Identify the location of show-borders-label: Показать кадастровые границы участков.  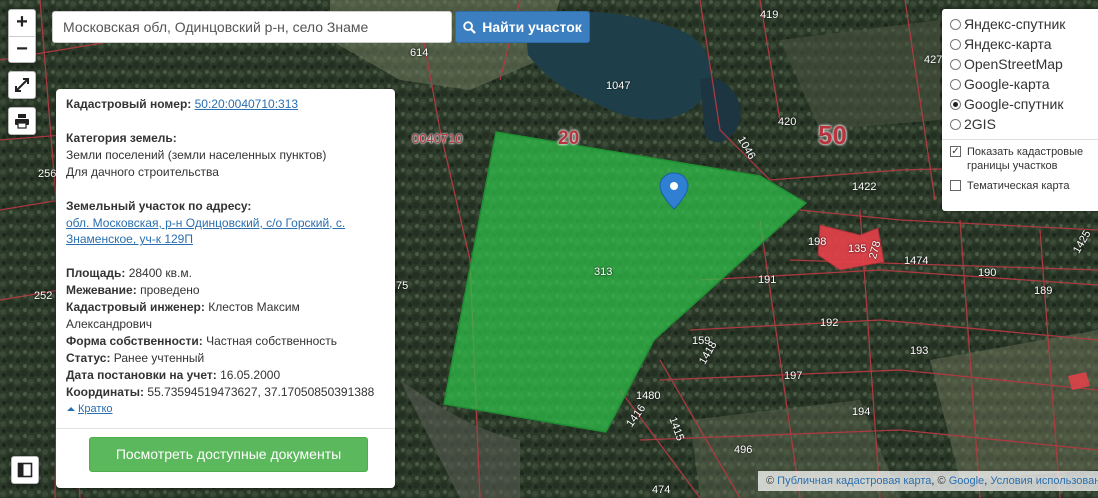
(1025, 159).